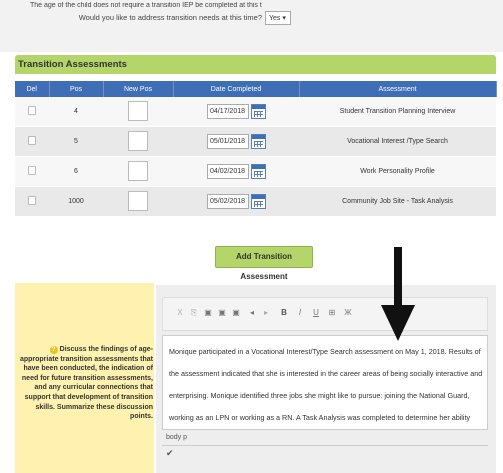 The width and height of the screenshot is (503, 473). What do you see at coordinates (316, 313) in the screenshot?
I see `underline-button: U` at bounding box center [316, 313].